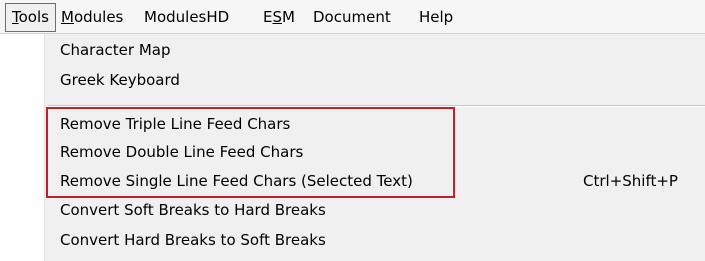 Image resolution: width=705 pixels, height=261 pixels. I want to click on menu-modules-post: odules, so click(98, 17).